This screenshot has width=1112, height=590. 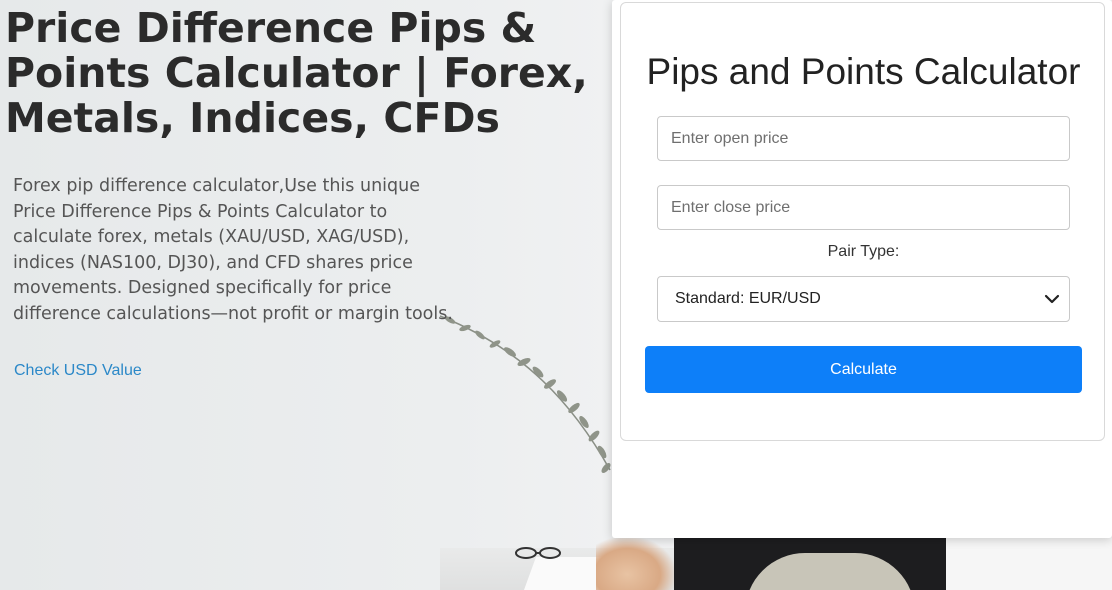 I want to click on page-title-line-2: Points Calculator | Forex,, so click(x=296, y=73).